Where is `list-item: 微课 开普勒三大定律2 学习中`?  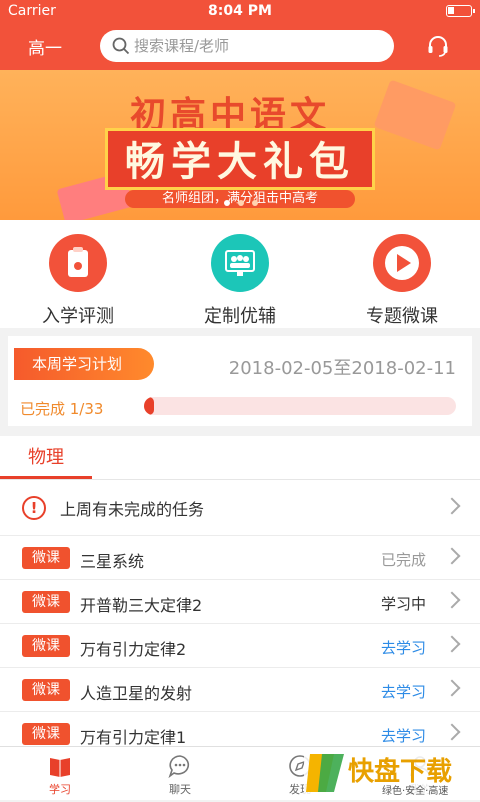 list-item: 微课 开普勒三大定律2 学习中 is located at coordinates (240, 602).